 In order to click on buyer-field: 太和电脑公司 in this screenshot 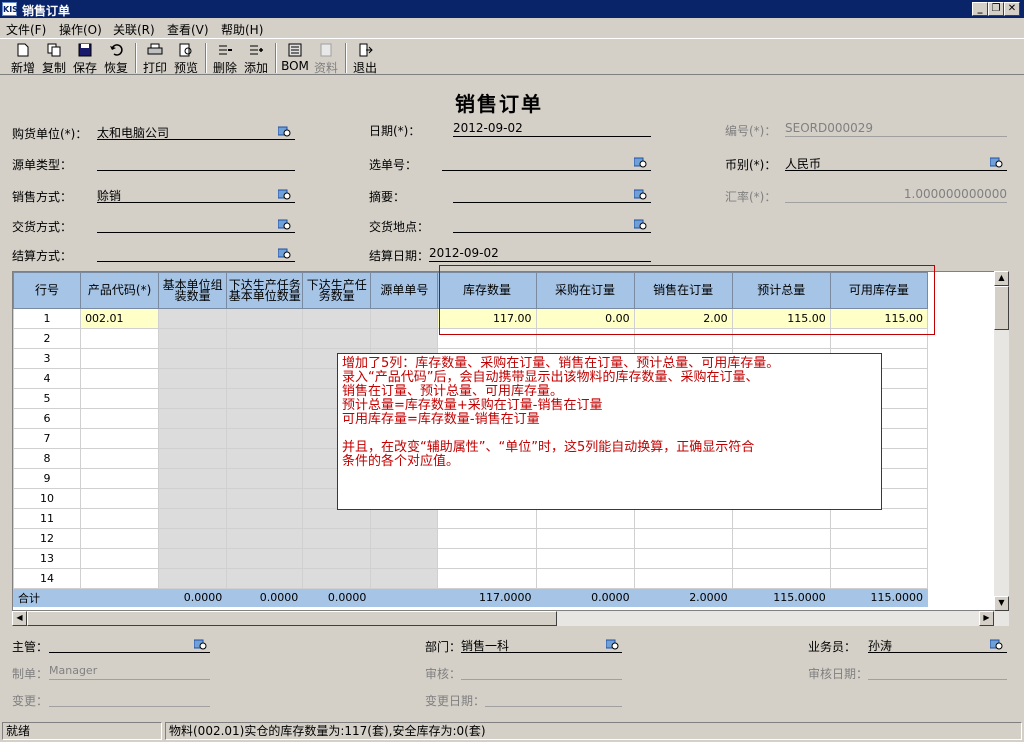, I will do `click(196, 132)`.